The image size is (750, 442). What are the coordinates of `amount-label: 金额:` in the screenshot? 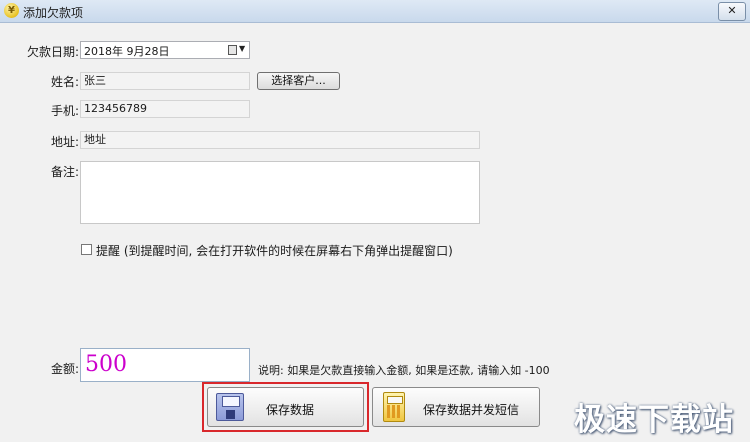 It's located at (65, 369).